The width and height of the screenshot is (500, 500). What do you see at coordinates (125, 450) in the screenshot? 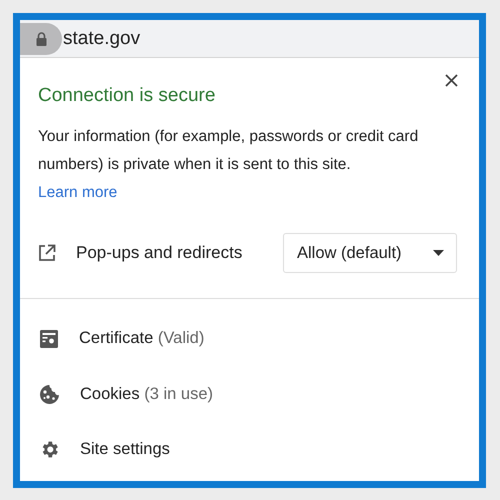
I see `site-info-item: Site settings` at bounding box center [125, 450].